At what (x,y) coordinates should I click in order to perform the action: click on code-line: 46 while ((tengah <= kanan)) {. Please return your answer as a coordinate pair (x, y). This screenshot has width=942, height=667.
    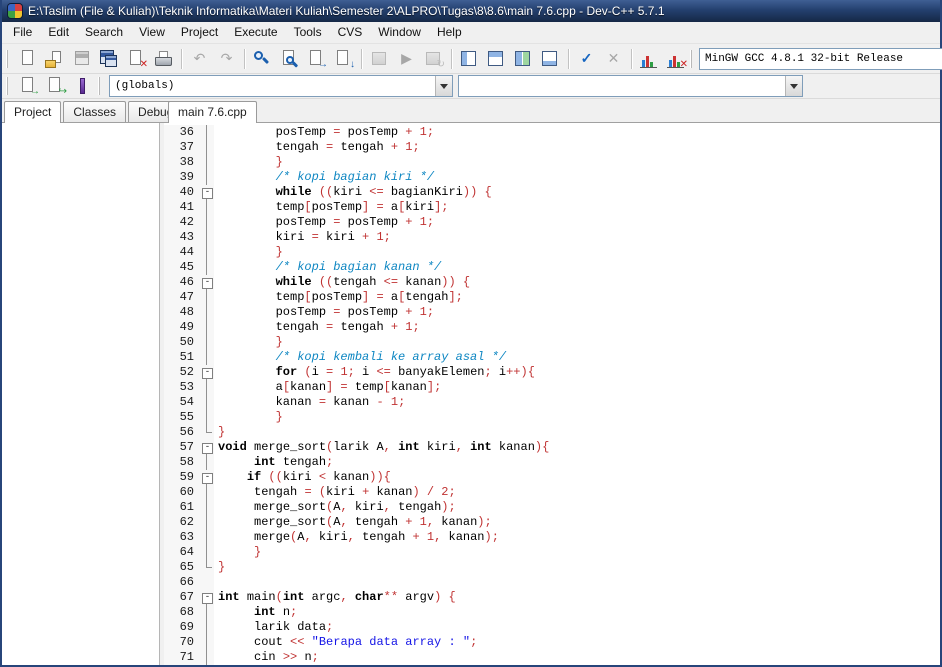
    Looking at the image, I should click on (552, 282).